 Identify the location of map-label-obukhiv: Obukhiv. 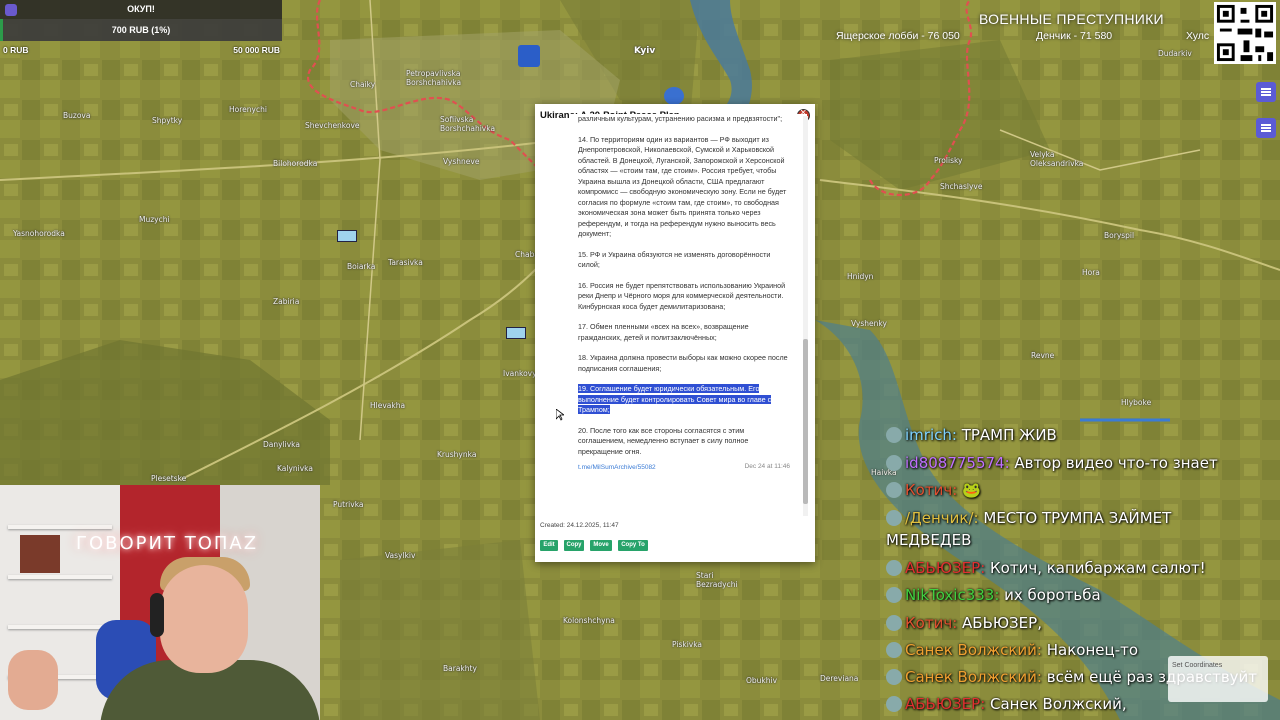
(762, 680).